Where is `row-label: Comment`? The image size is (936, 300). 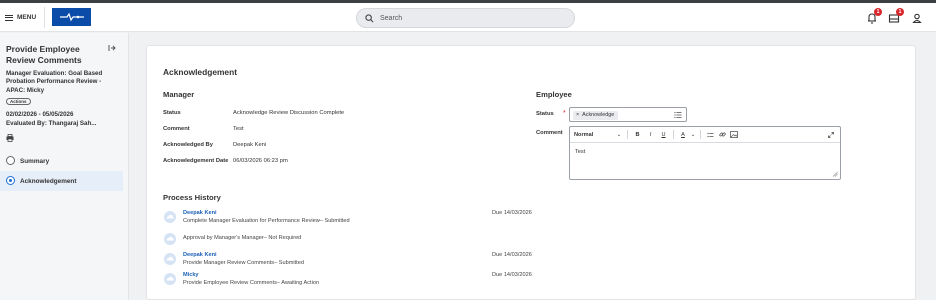 row-label: Comment is located at coordinates (176, 129).